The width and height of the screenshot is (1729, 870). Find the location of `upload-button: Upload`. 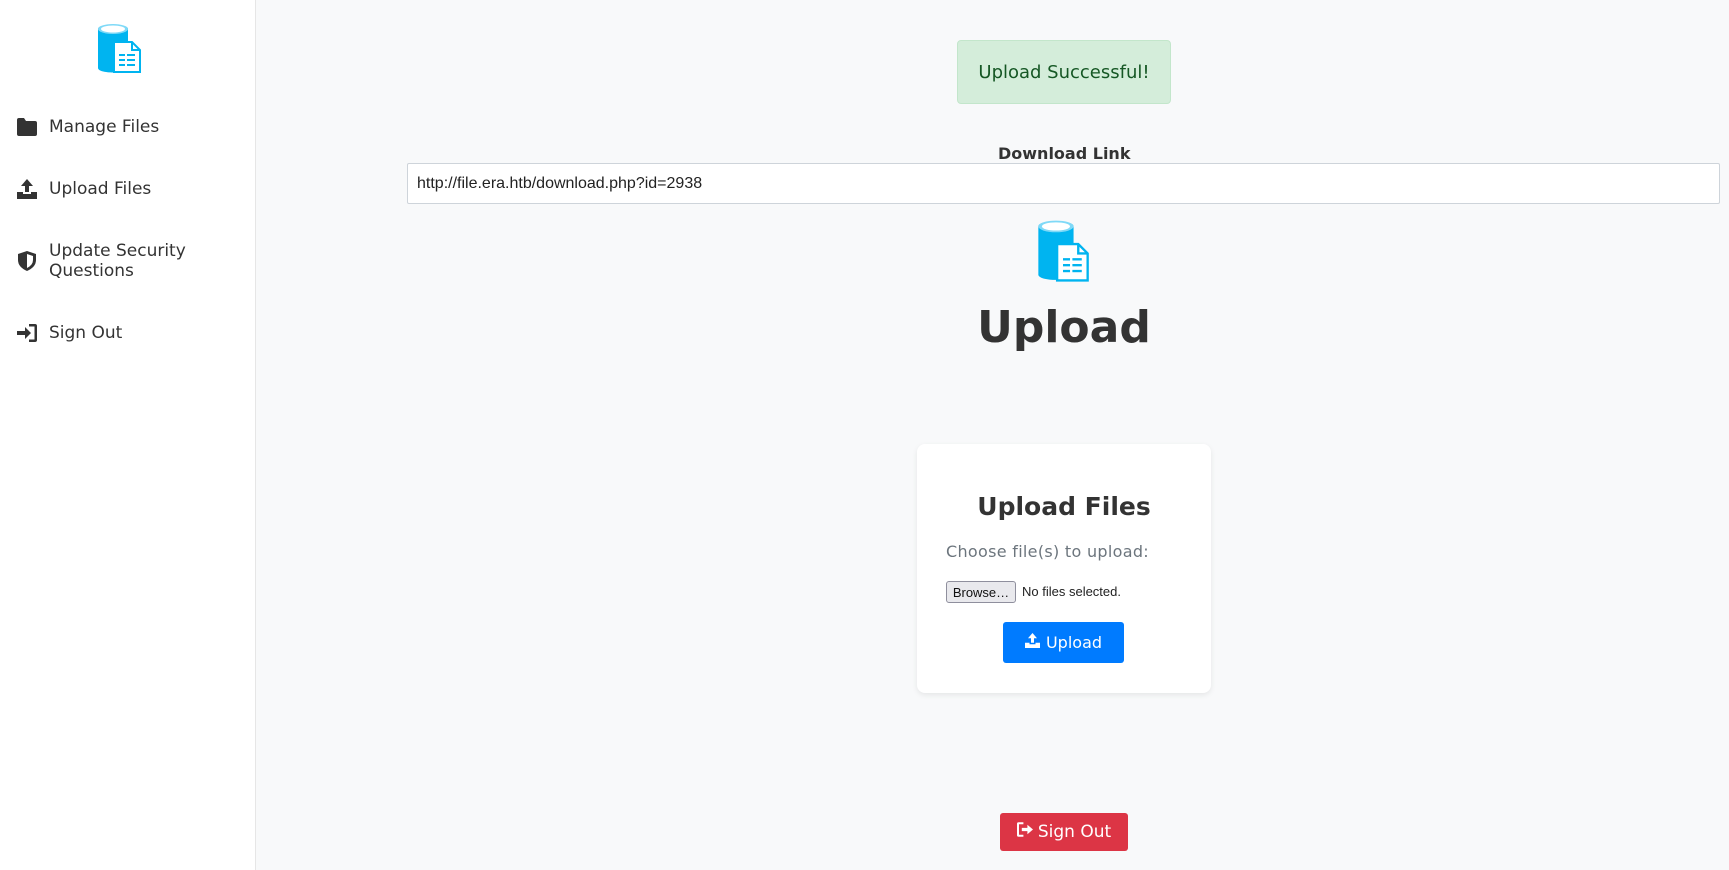

upload-button: Upload is located at coordinates (1063, 642).